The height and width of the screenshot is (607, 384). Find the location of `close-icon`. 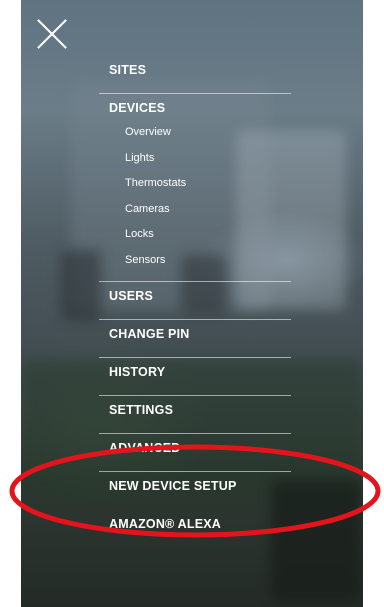

close-icon is located at coordinates (52, 34).